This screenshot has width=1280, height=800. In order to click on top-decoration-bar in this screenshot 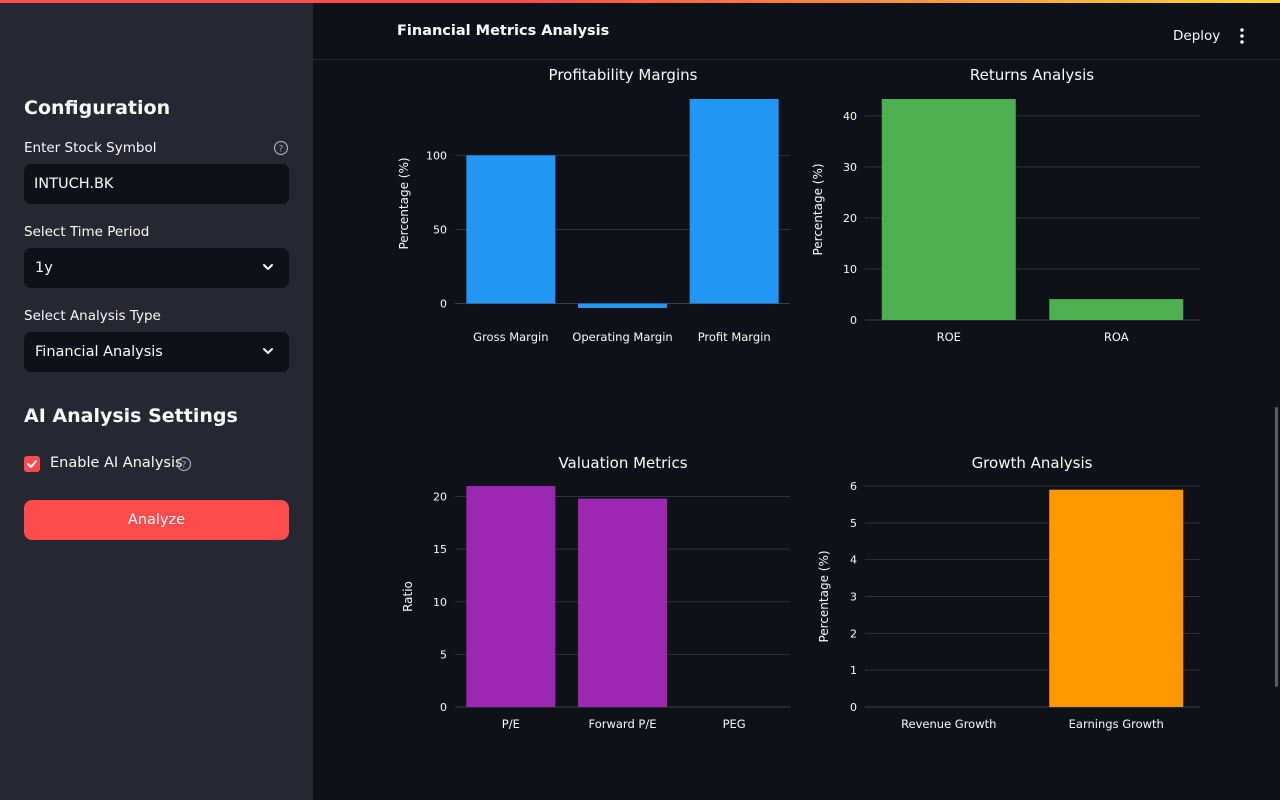, I will do `click(640, 1)`.